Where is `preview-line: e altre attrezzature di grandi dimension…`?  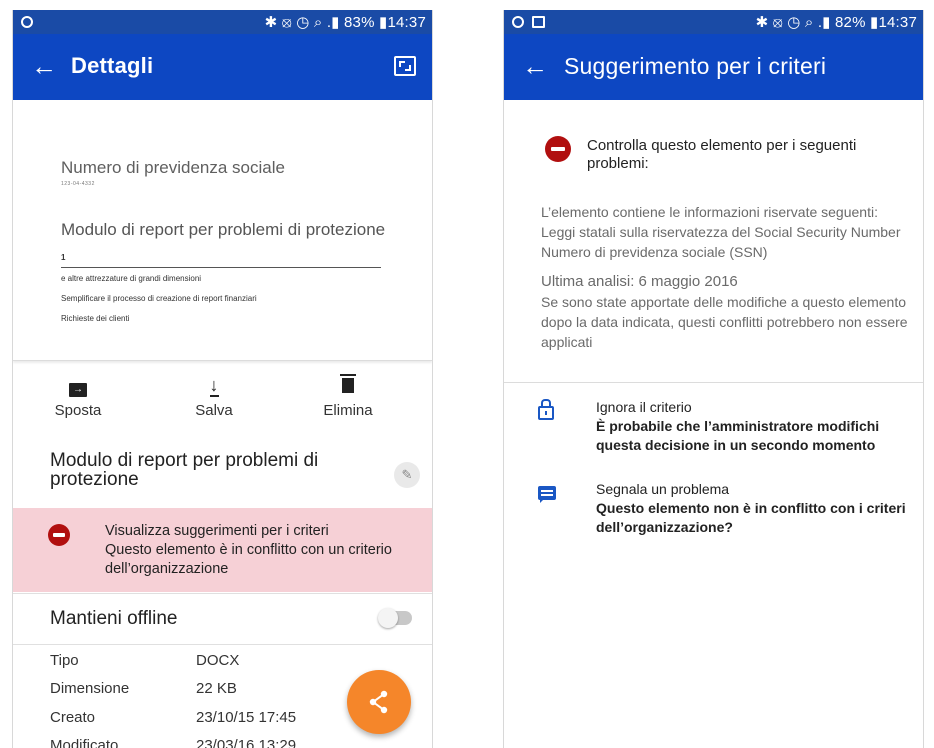 preview-line: e altre attrezzature di grandi dimension… is located at coordinates (131, 278).